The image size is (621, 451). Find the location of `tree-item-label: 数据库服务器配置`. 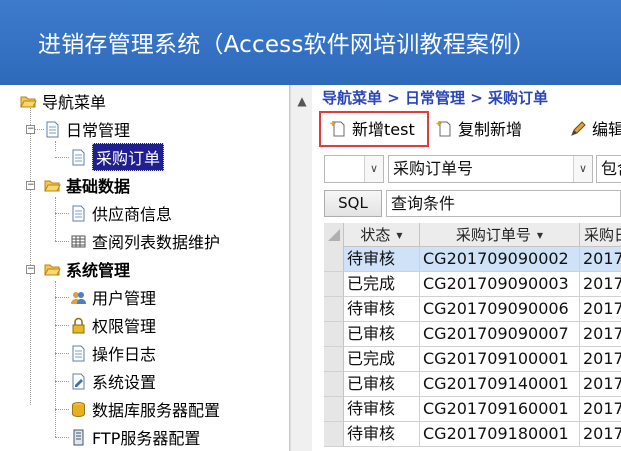

tree-item-label: 数据库服务器配置 is located at coordinates (156, 410).